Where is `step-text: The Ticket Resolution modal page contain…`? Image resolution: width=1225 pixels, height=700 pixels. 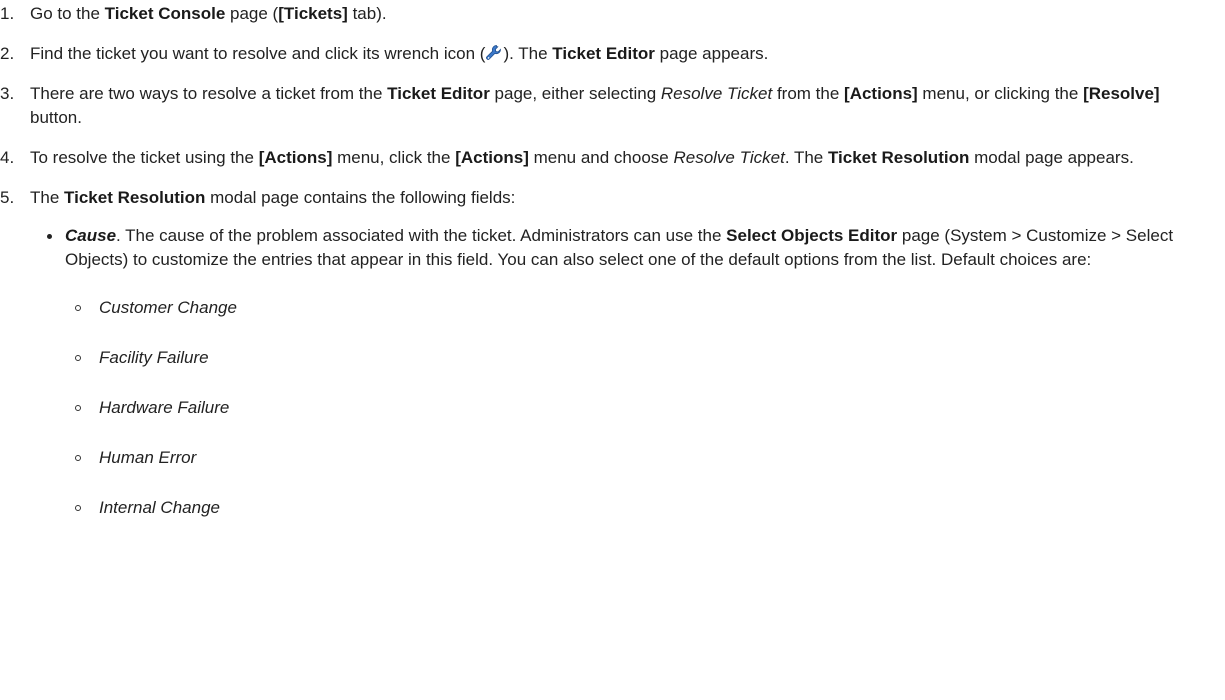
step-text: The Ticket Resolution modal page contain… is located at coordinates (627, 198).